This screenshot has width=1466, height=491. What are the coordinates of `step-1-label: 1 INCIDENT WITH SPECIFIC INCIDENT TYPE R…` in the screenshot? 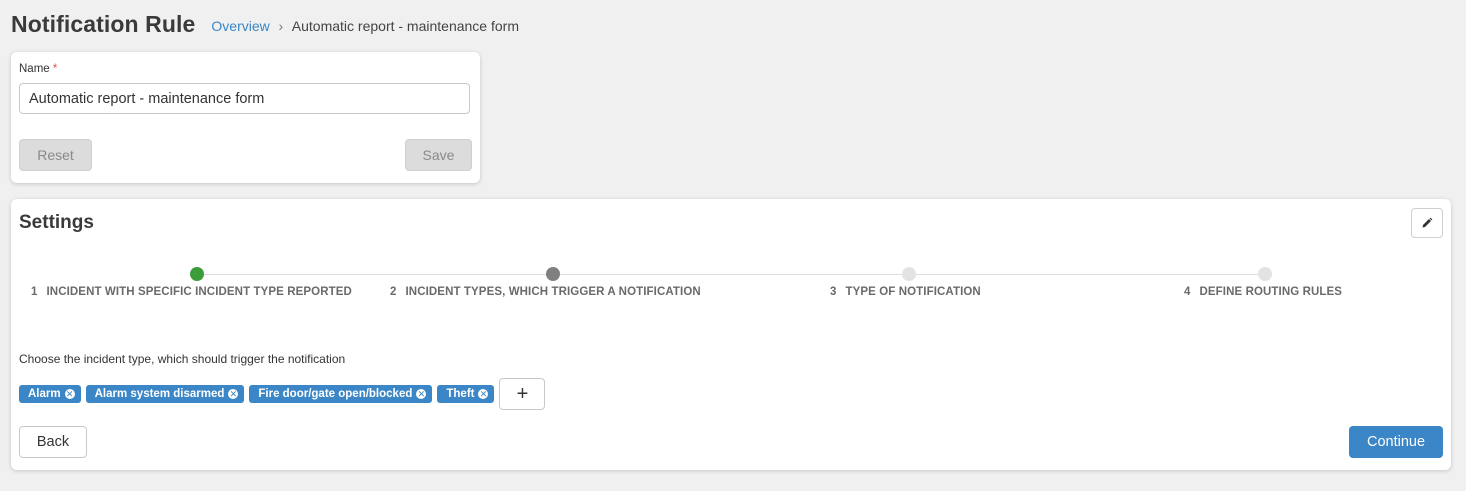 It's located at (191, 292).